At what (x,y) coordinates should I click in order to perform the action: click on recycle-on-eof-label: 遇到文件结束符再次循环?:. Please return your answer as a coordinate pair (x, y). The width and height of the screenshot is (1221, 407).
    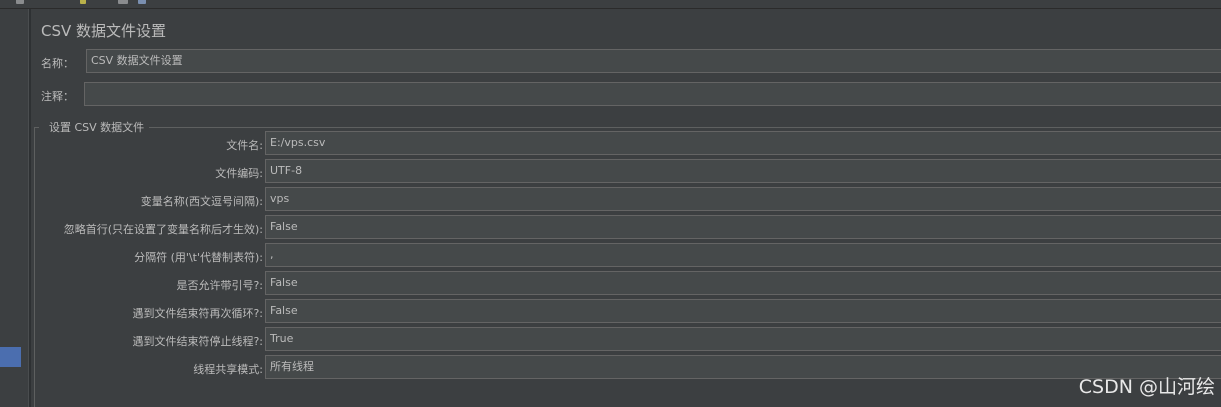
    Looking at the image, I should click on (197, 313).